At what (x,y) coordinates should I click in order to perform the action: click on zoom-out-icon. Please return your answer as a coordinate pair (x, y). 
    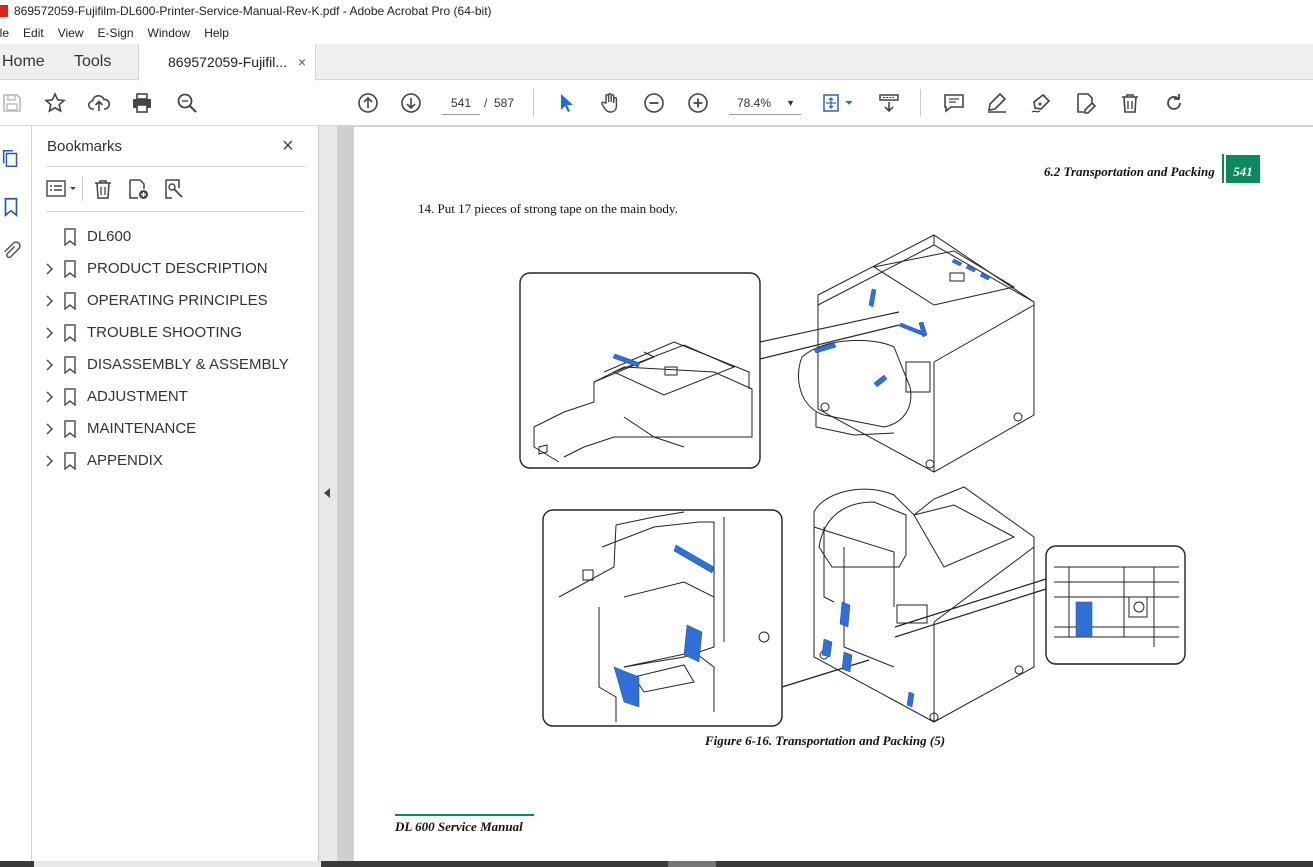
    Looking at the image, I should click on (654, 103).